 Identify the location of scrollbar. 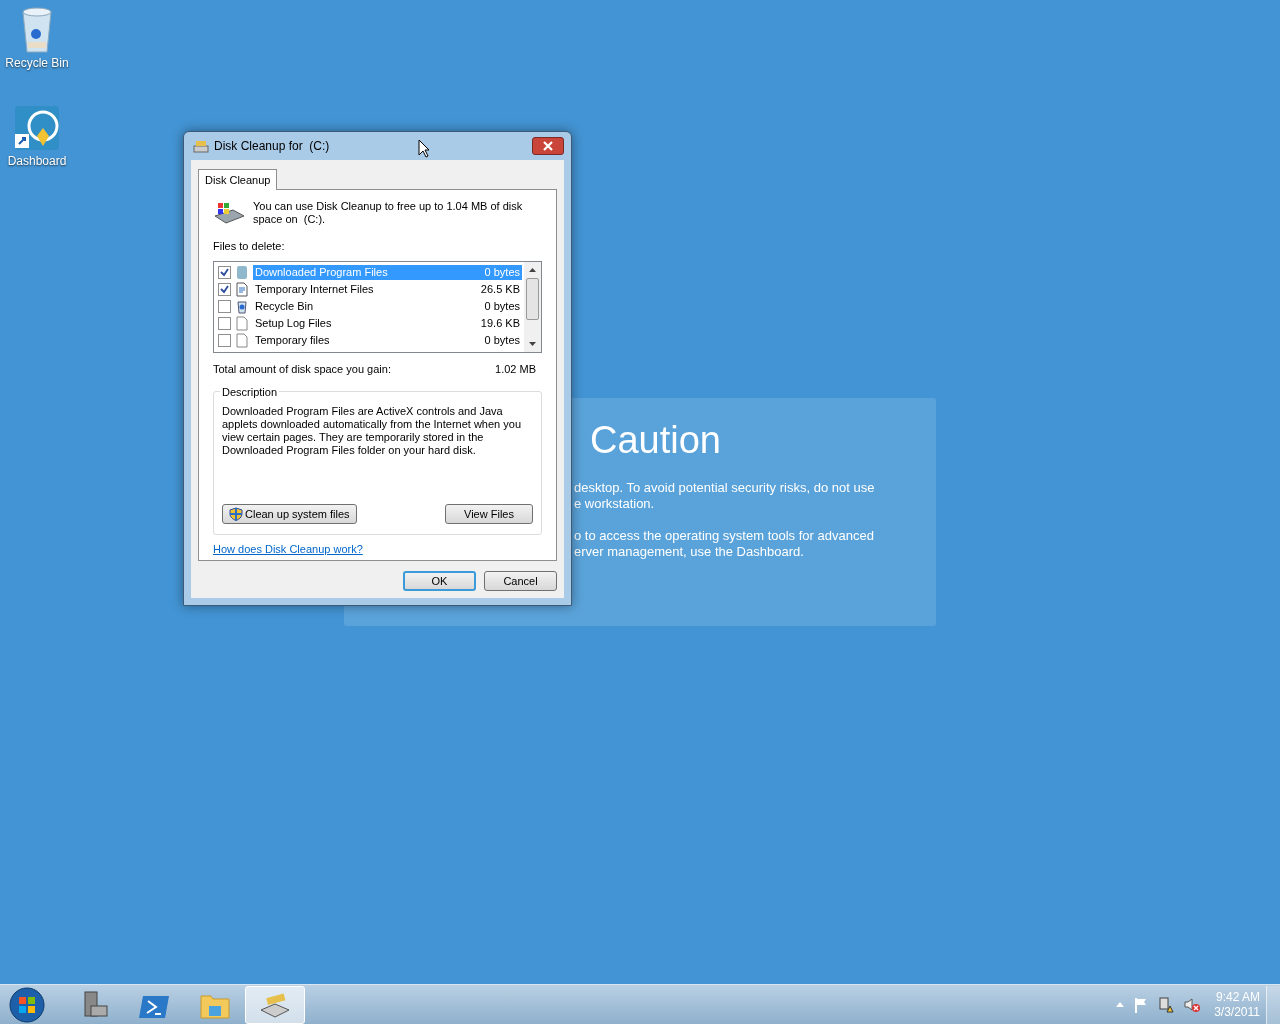
(532, 306).